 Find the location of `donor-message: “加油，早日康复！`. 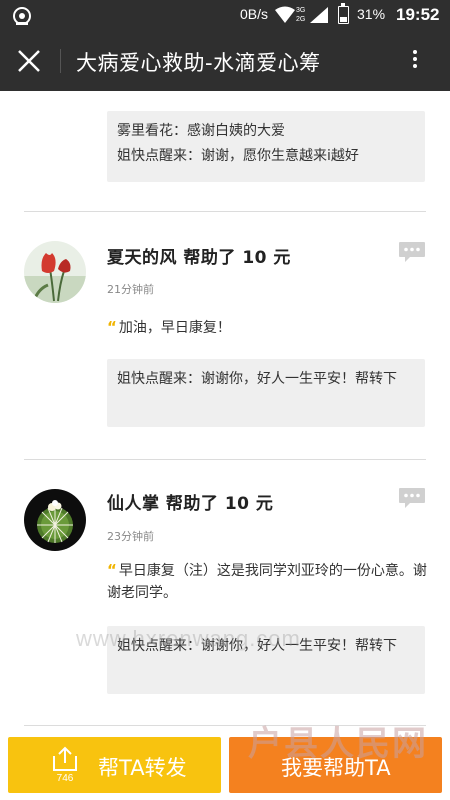

donor-message: “加油，早日康复！ is located at coordinates (169, 327).